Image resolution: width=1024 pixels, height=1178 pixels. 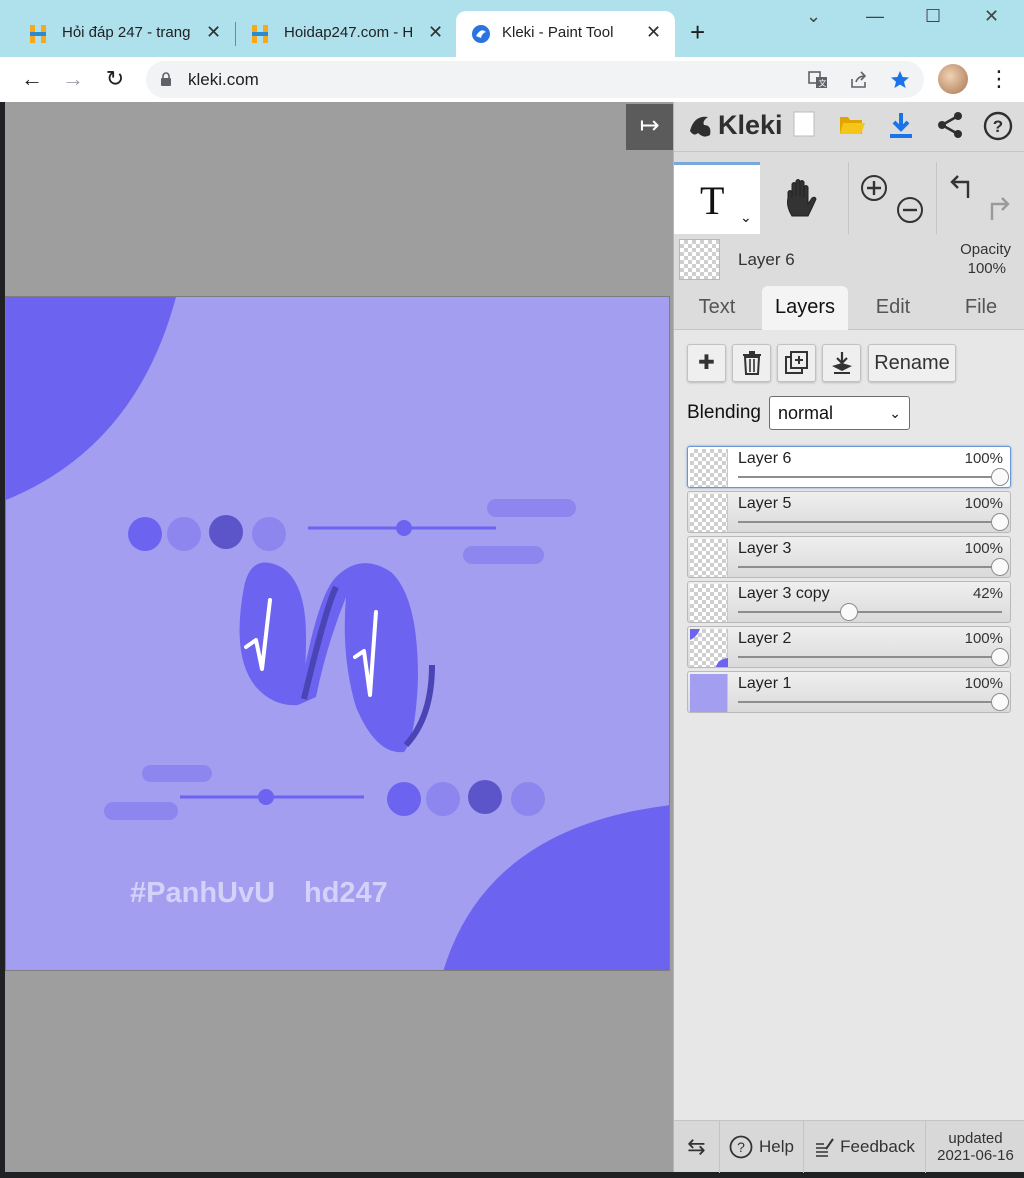 I want to click on tab-edit: Edit, so click(x=893, y=308).